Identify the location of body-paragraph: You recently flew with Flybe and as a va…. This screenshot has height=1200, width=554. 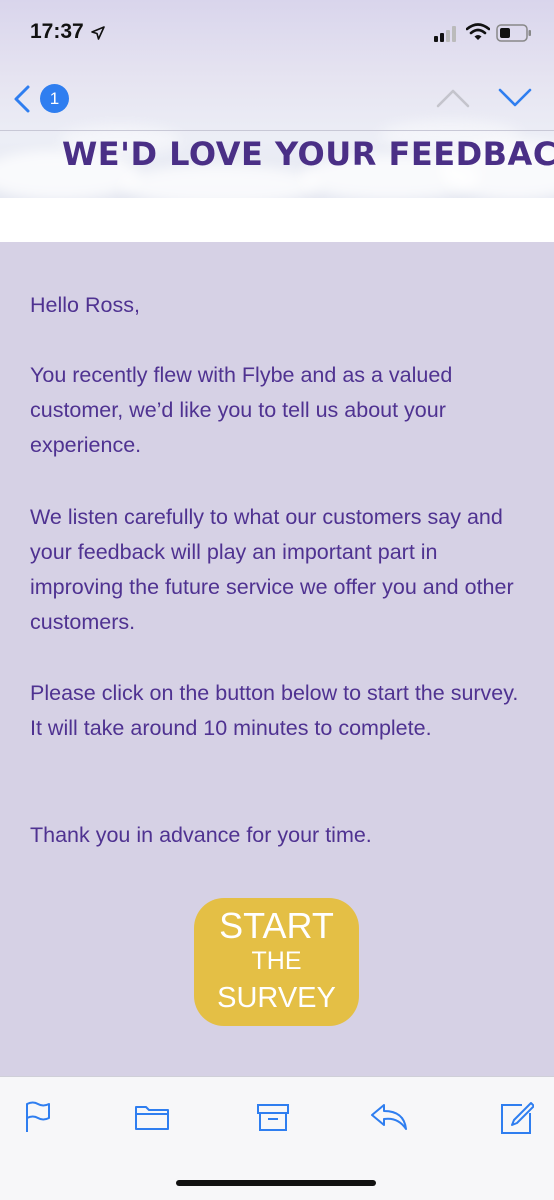
(241, 410).